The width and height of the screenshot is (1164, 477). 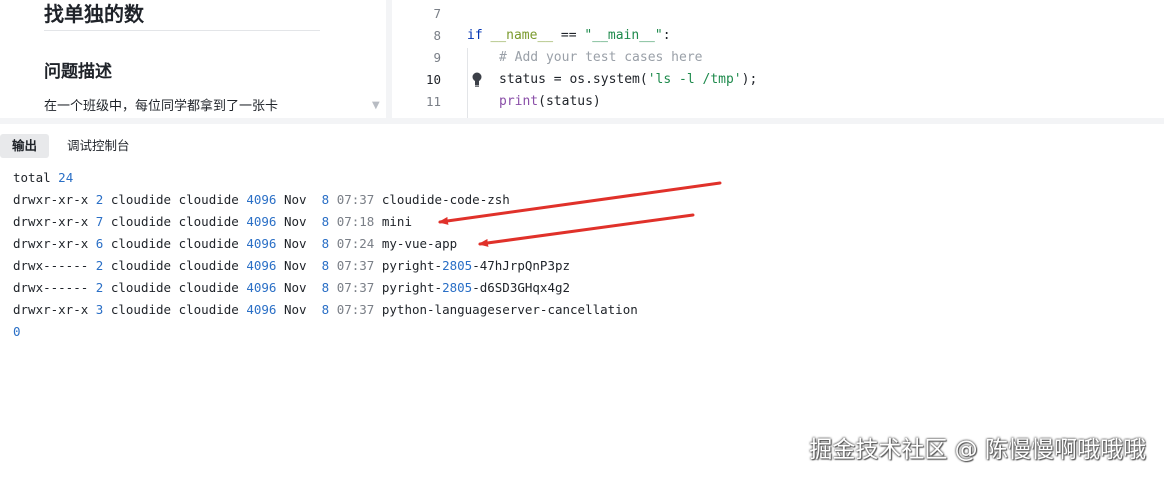 I want to click on code-text: # Add your test cases here, so click(x=601, y=58).